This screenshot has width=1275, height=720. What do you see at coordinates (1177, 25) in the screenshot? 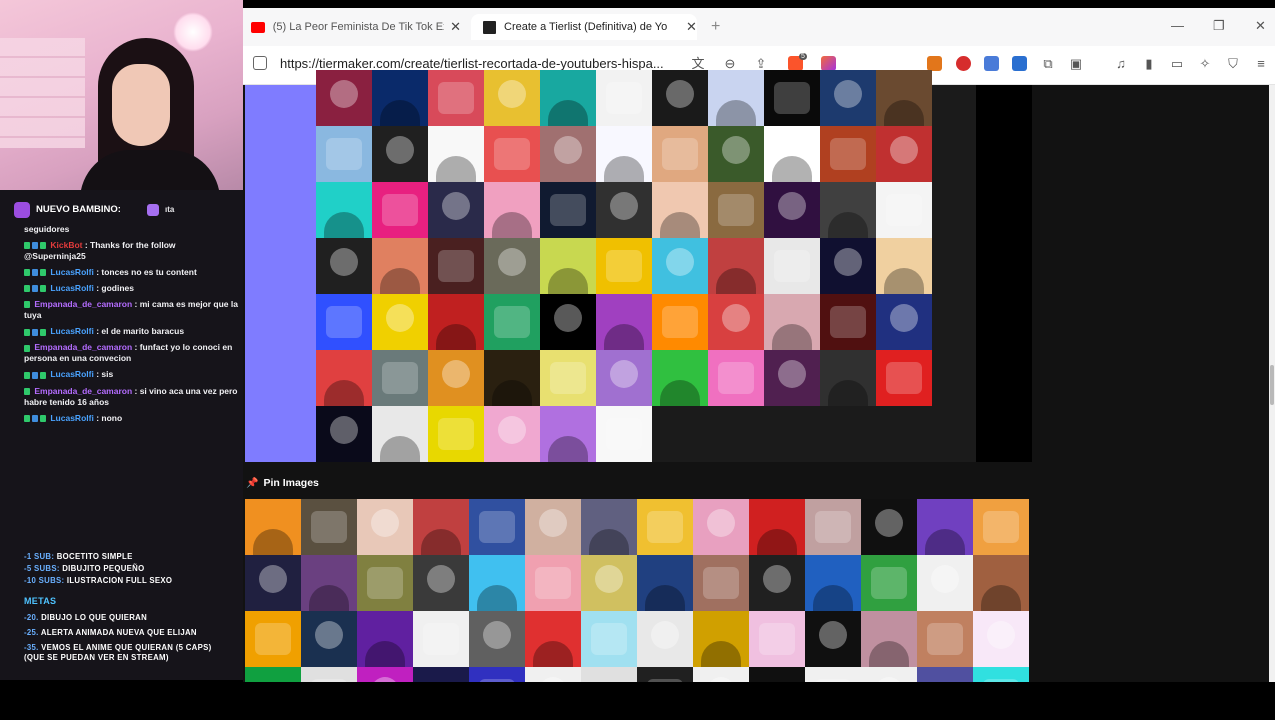
I see `minimize-icon: —` at bounding box center [1177, 25].